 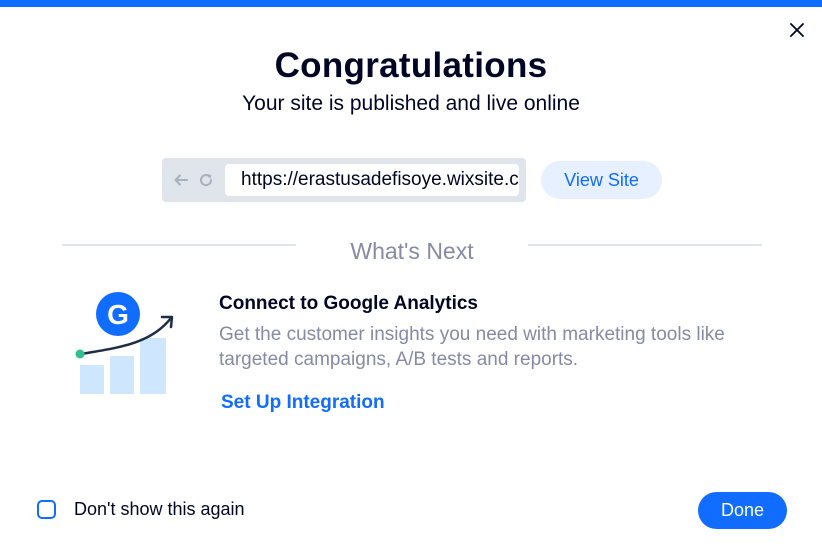 I want to click on close-icon, so click(x=797, y=30).